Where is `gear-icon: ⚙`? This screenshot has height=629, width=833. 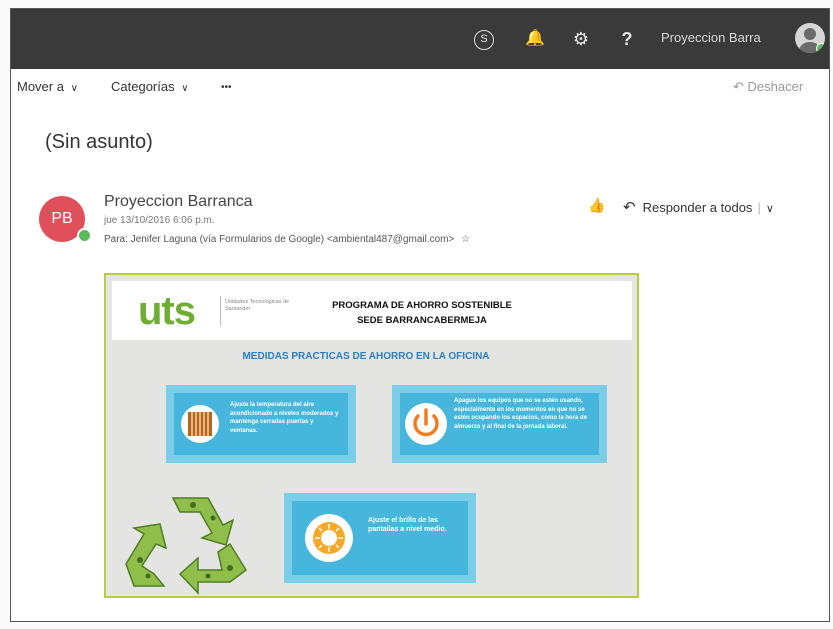 gear-icon: ⚙ is located at coordinates (581, 39).